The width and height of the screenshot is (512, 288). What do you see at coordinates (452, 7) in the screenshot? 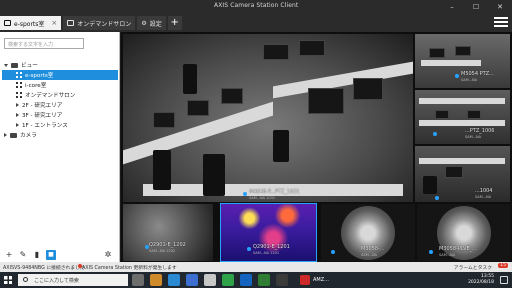
I see `minimize-button: –` at bounding box center [452, 7].